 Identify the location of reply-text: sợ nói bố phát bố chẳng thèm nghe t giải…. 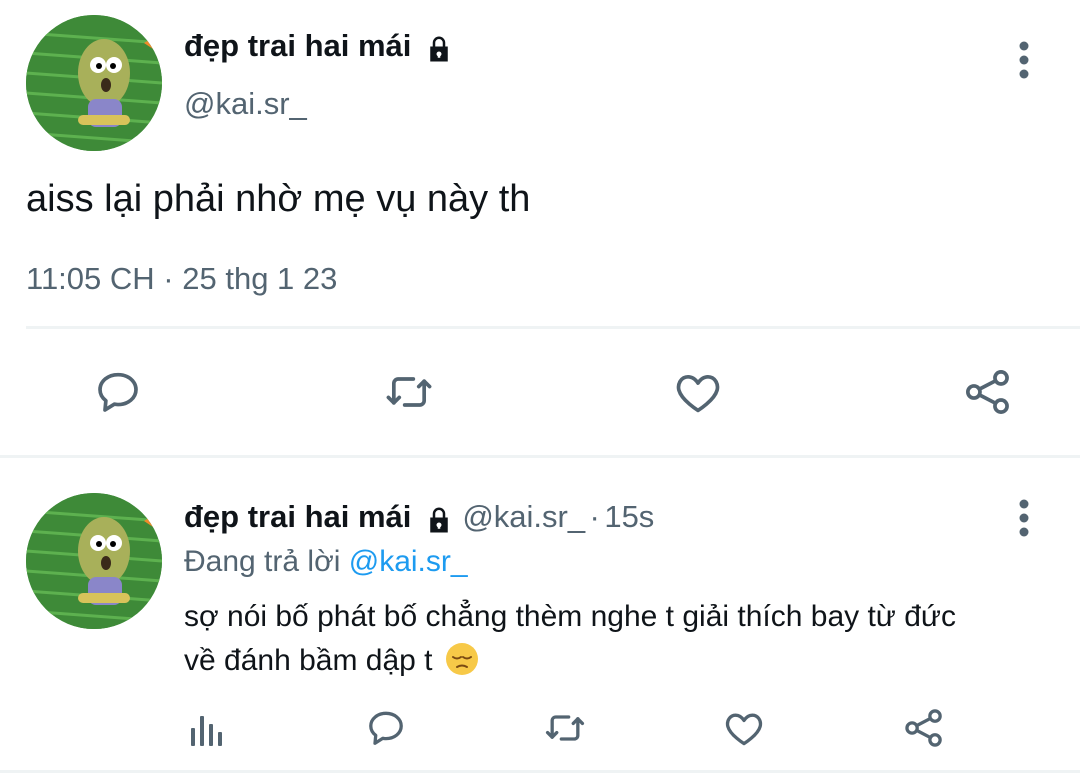
(624, 642).